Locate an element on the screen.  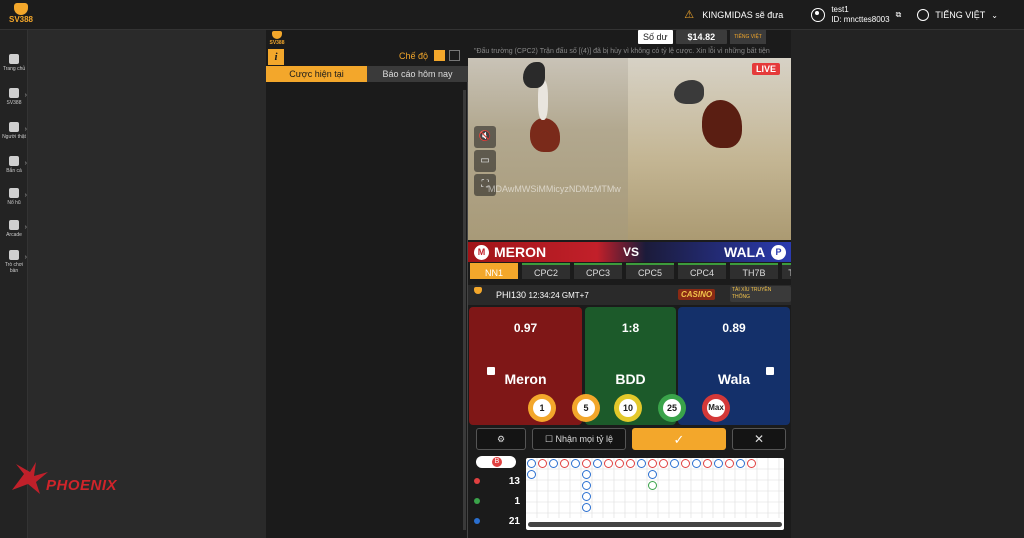
cards-icon is located at coordinates (14, 127).